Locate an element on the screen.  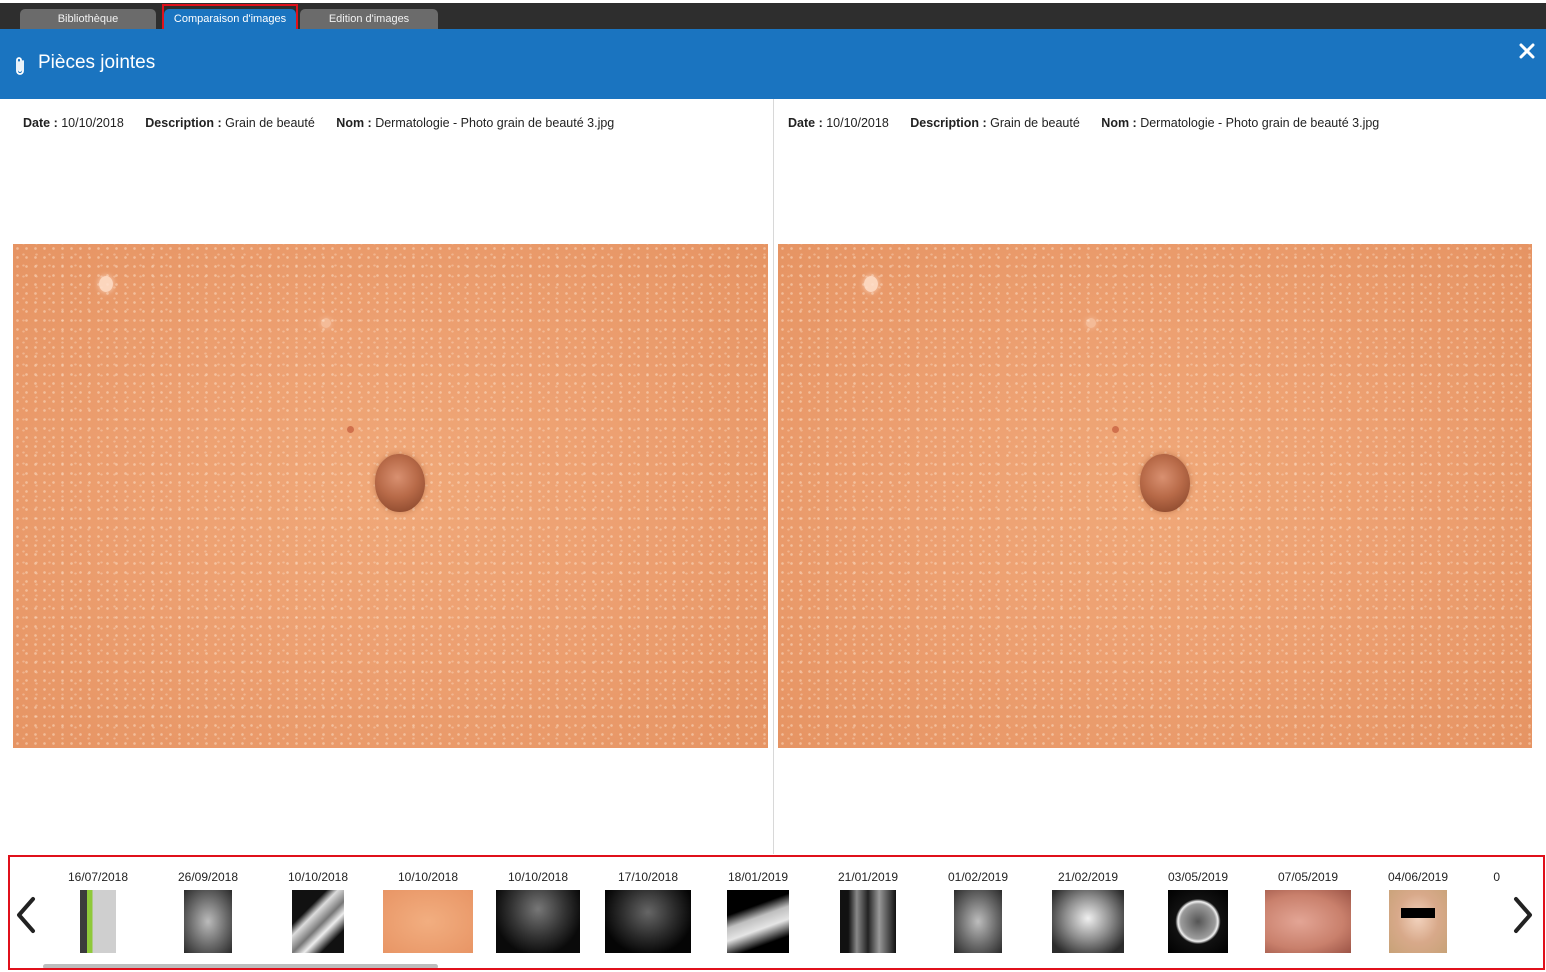
thumbnail-item: 26/09/2018 is located at coordinates (208, 907).